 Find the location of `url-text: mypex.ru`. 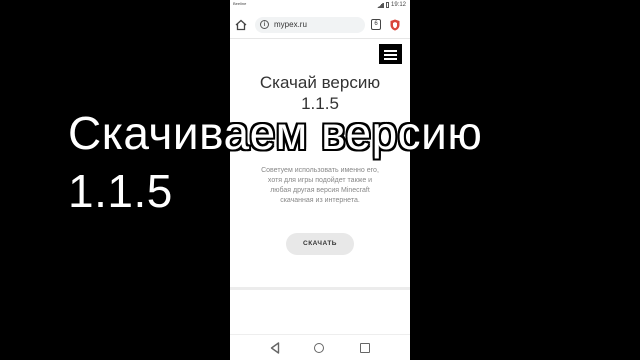

url-text: mypex.ru is located at coordinates (290, 24).